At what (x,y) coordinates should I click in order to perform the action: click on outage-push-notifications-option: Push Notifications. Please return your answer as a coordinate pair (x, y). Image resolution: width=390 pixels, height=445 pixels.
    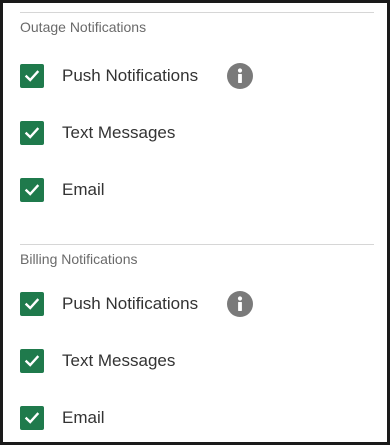
    Looking at the image, I should click on (137, 76).